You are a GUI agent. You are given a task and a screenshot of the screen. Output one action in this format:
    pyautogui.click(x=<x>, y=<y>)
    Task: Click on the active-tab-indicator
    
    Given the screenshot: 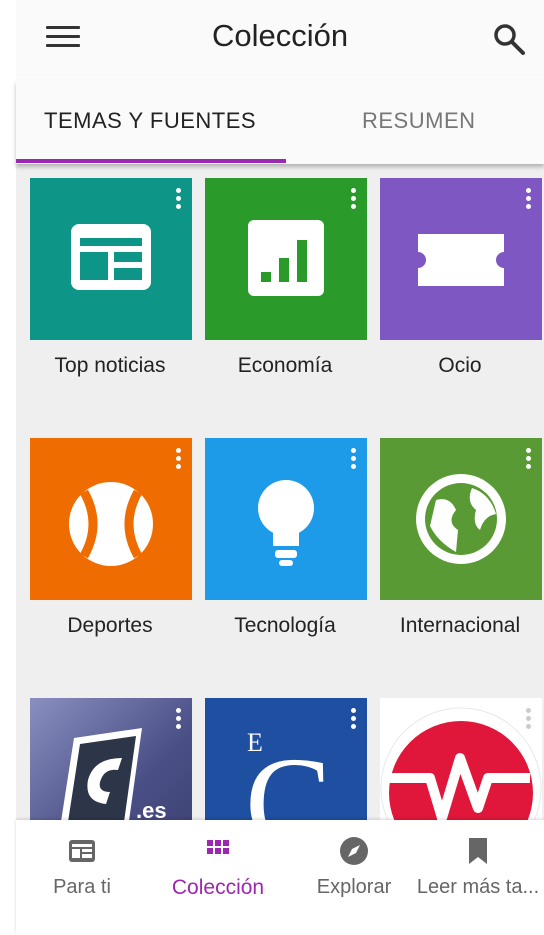 What is the action you would take?
    pyautogui.click(x=151, y=161)
    